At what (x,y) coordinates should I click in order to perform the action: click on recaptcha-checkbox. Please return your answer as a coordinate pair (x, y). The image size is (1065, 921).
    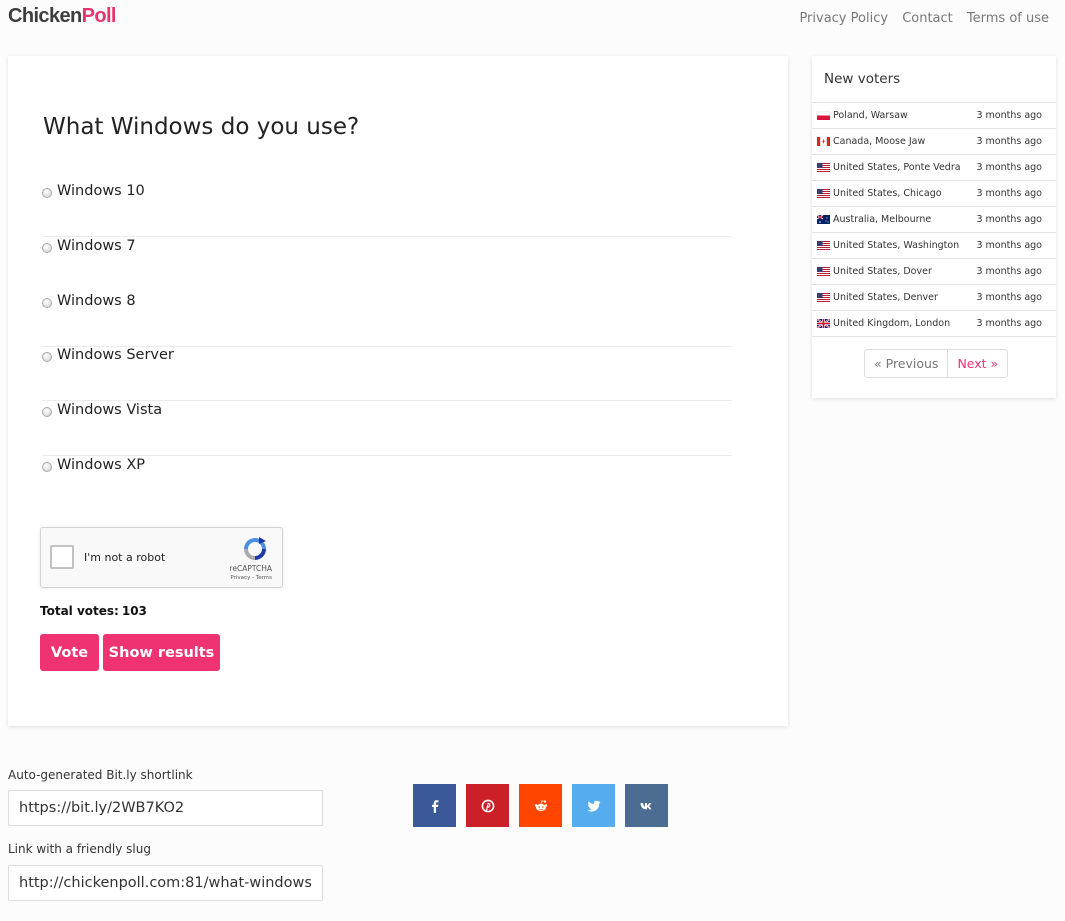
    Looking at the image, I should click on (62, 557).